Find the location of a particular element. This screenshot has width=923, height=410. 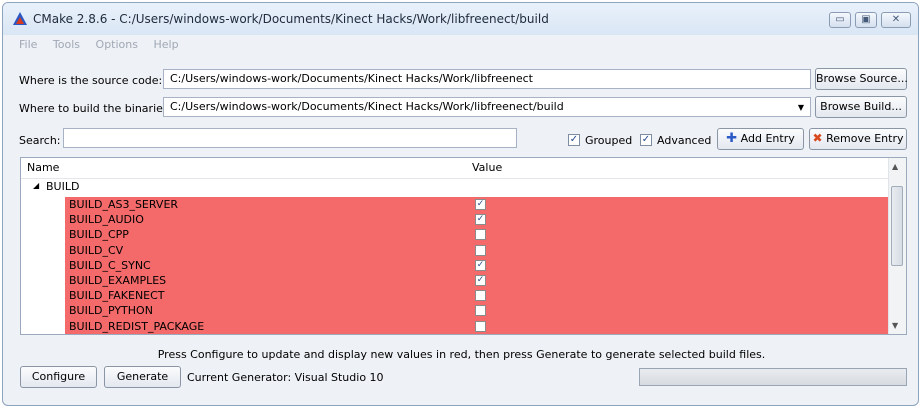

remove-entry-label: Remove Entry is located at coordinates (865, 138).